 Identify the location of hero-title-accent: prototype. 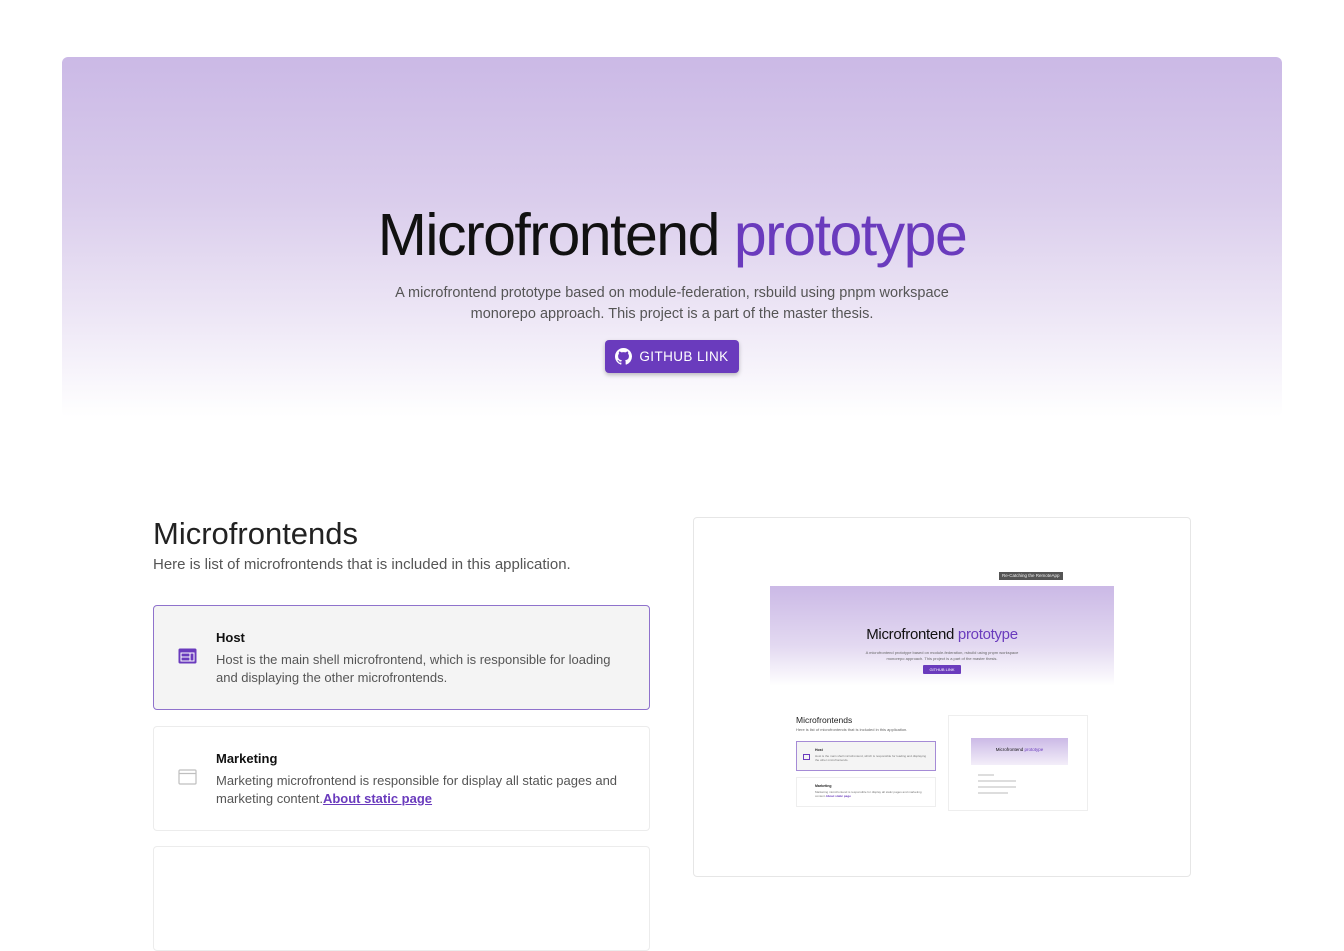
(850, 235).